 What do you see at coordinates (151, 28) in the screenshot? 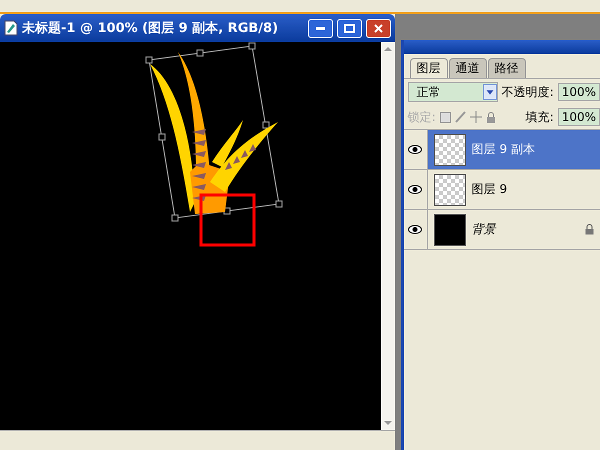
I see `window-title: 未标题-1 @ 100% (图层 9 副本, RGB/8)` at bounding box center [151, 28].